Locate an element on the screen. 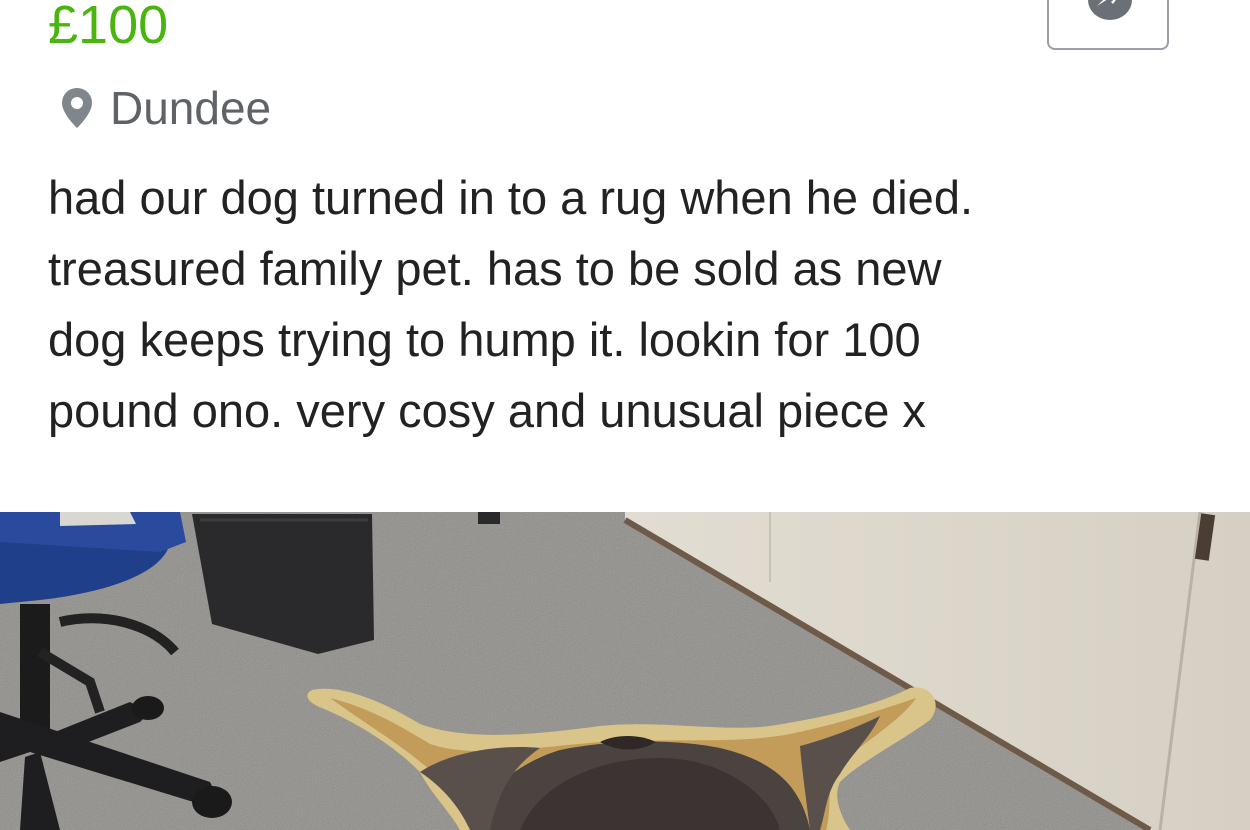 This screenshot has width=1250, height=830. listing-price: £100 is located at coordinates (108, 27).